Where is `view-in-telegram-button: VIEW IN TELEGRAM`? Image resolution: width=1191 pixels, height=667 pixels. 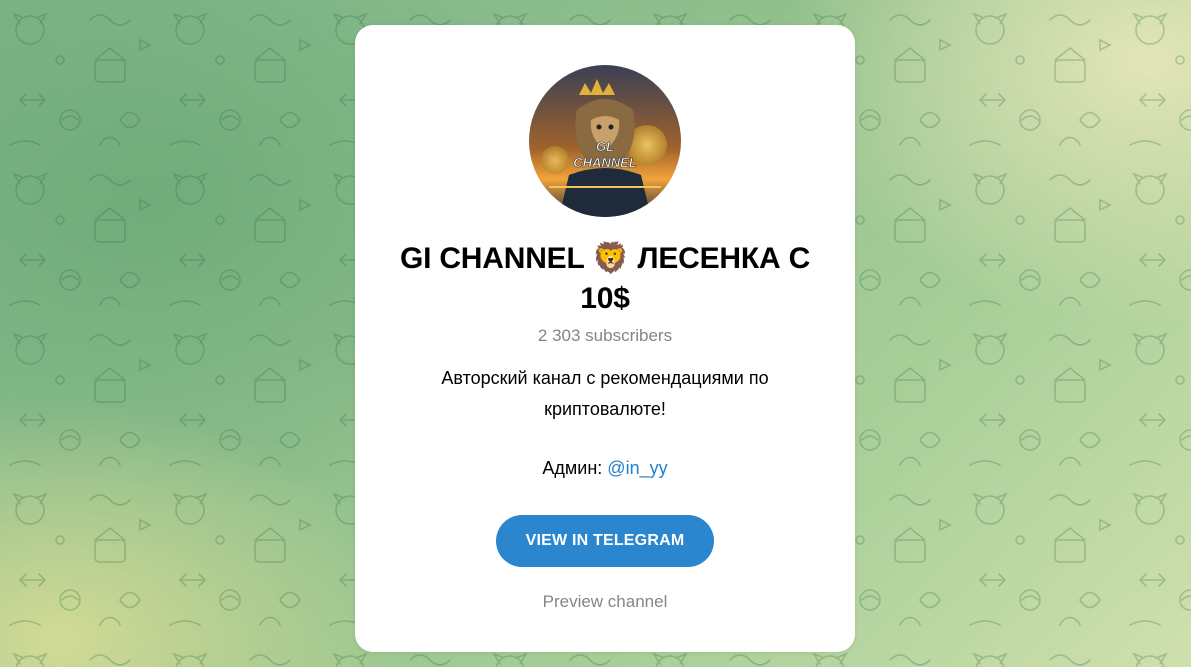 view-in-telegram-button: VIEW IN TELEGRAM is located at coordinates (605, 541).